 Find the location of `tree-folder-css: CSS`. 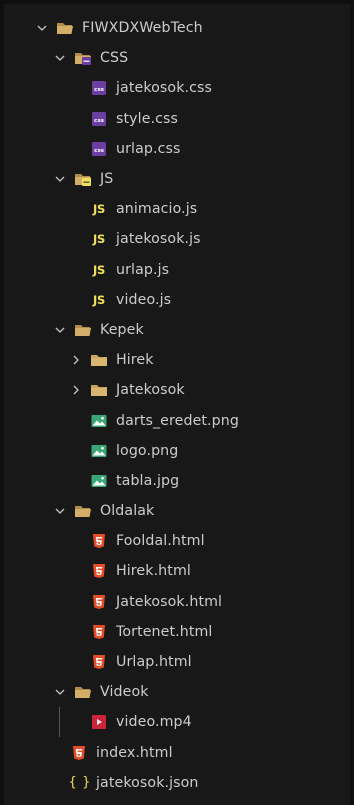

tree-folder-css: CSS is located at coordinates (177, 58).